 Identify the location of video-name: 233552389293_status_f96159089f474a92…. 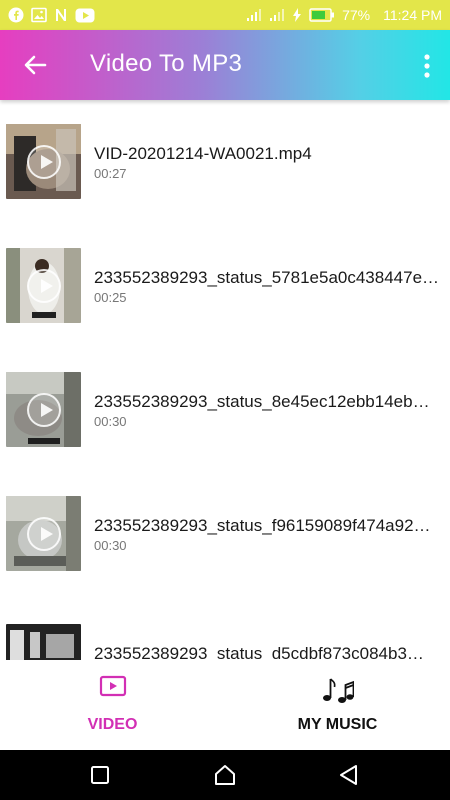
(262, 525).